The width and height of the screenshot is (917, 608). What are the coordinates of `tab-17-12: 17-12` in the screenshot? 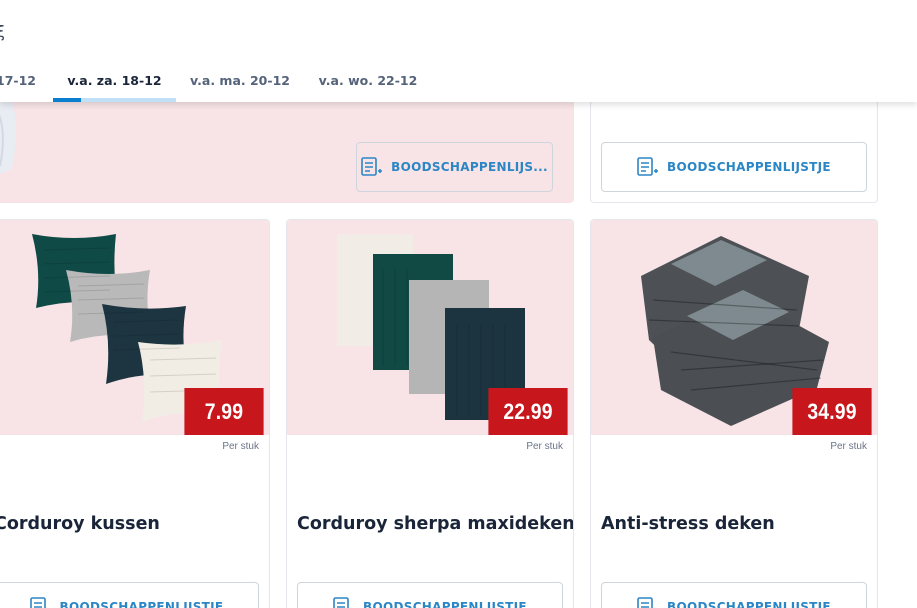 It's located at (19, 81).